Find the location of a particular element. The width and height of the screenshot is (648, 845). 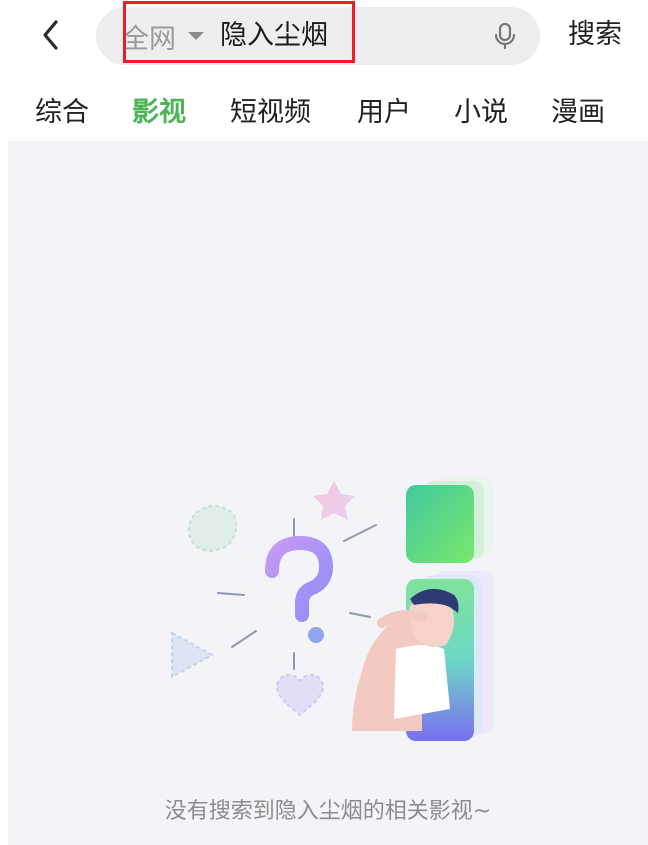

tab-novels: 小说 is located at coordinates (481, 109).